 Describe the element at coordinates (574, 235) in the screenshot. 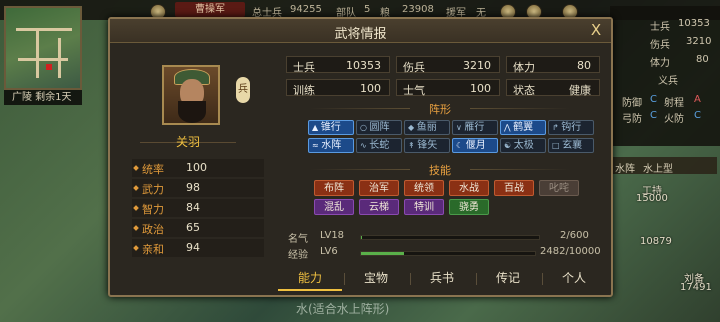

I see `fame-progress-text: 2/600` at that location.